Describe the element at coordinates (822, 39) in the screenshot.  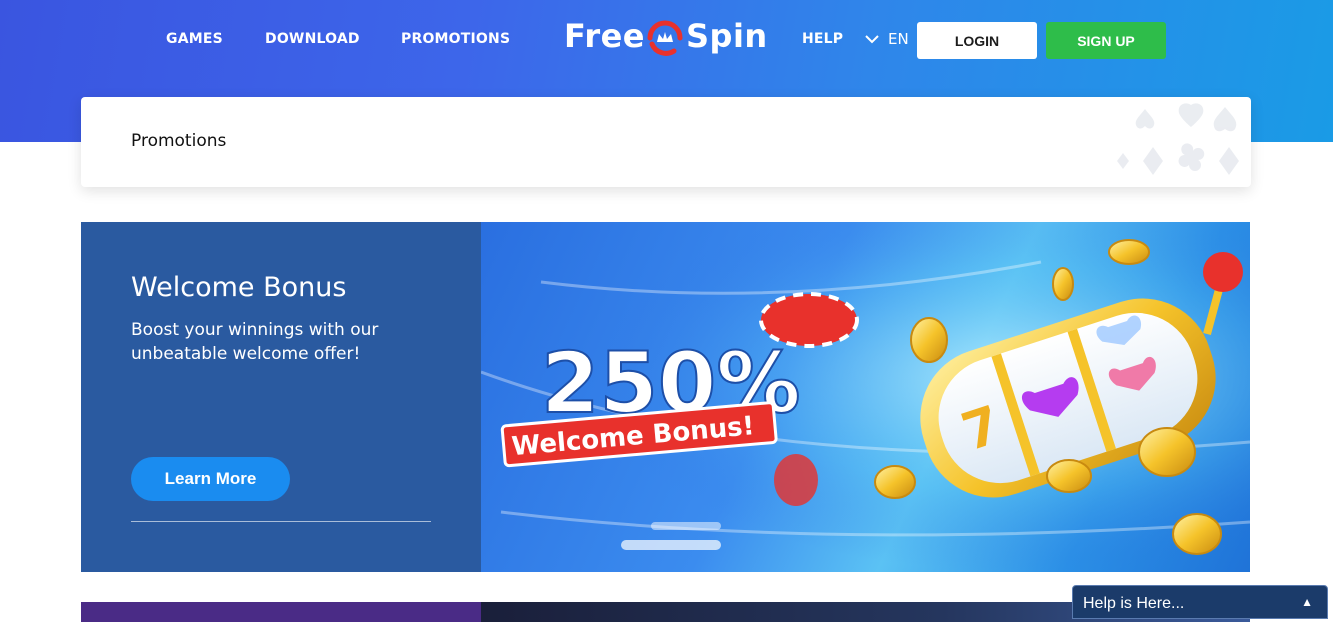
I see `nav-help: HELP` at that location.